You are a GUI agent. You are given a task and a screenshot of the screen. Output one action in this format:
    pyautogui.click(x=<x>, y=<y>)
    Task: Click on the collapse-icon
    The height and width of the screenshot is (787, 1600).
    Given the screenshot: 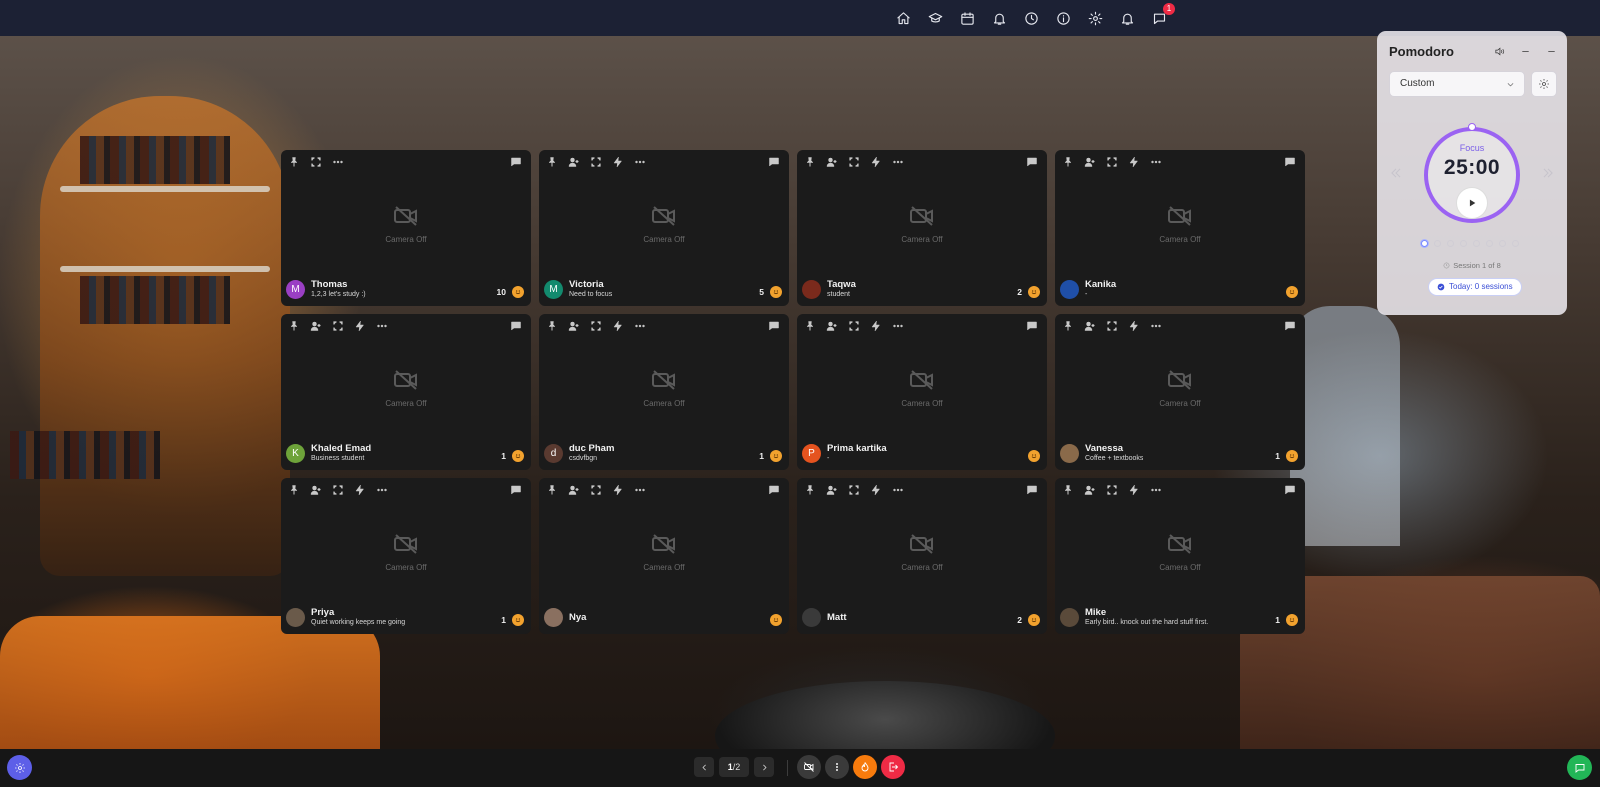 What is the action you would take?
    pyautogui.click(x=1551, y=51)
    